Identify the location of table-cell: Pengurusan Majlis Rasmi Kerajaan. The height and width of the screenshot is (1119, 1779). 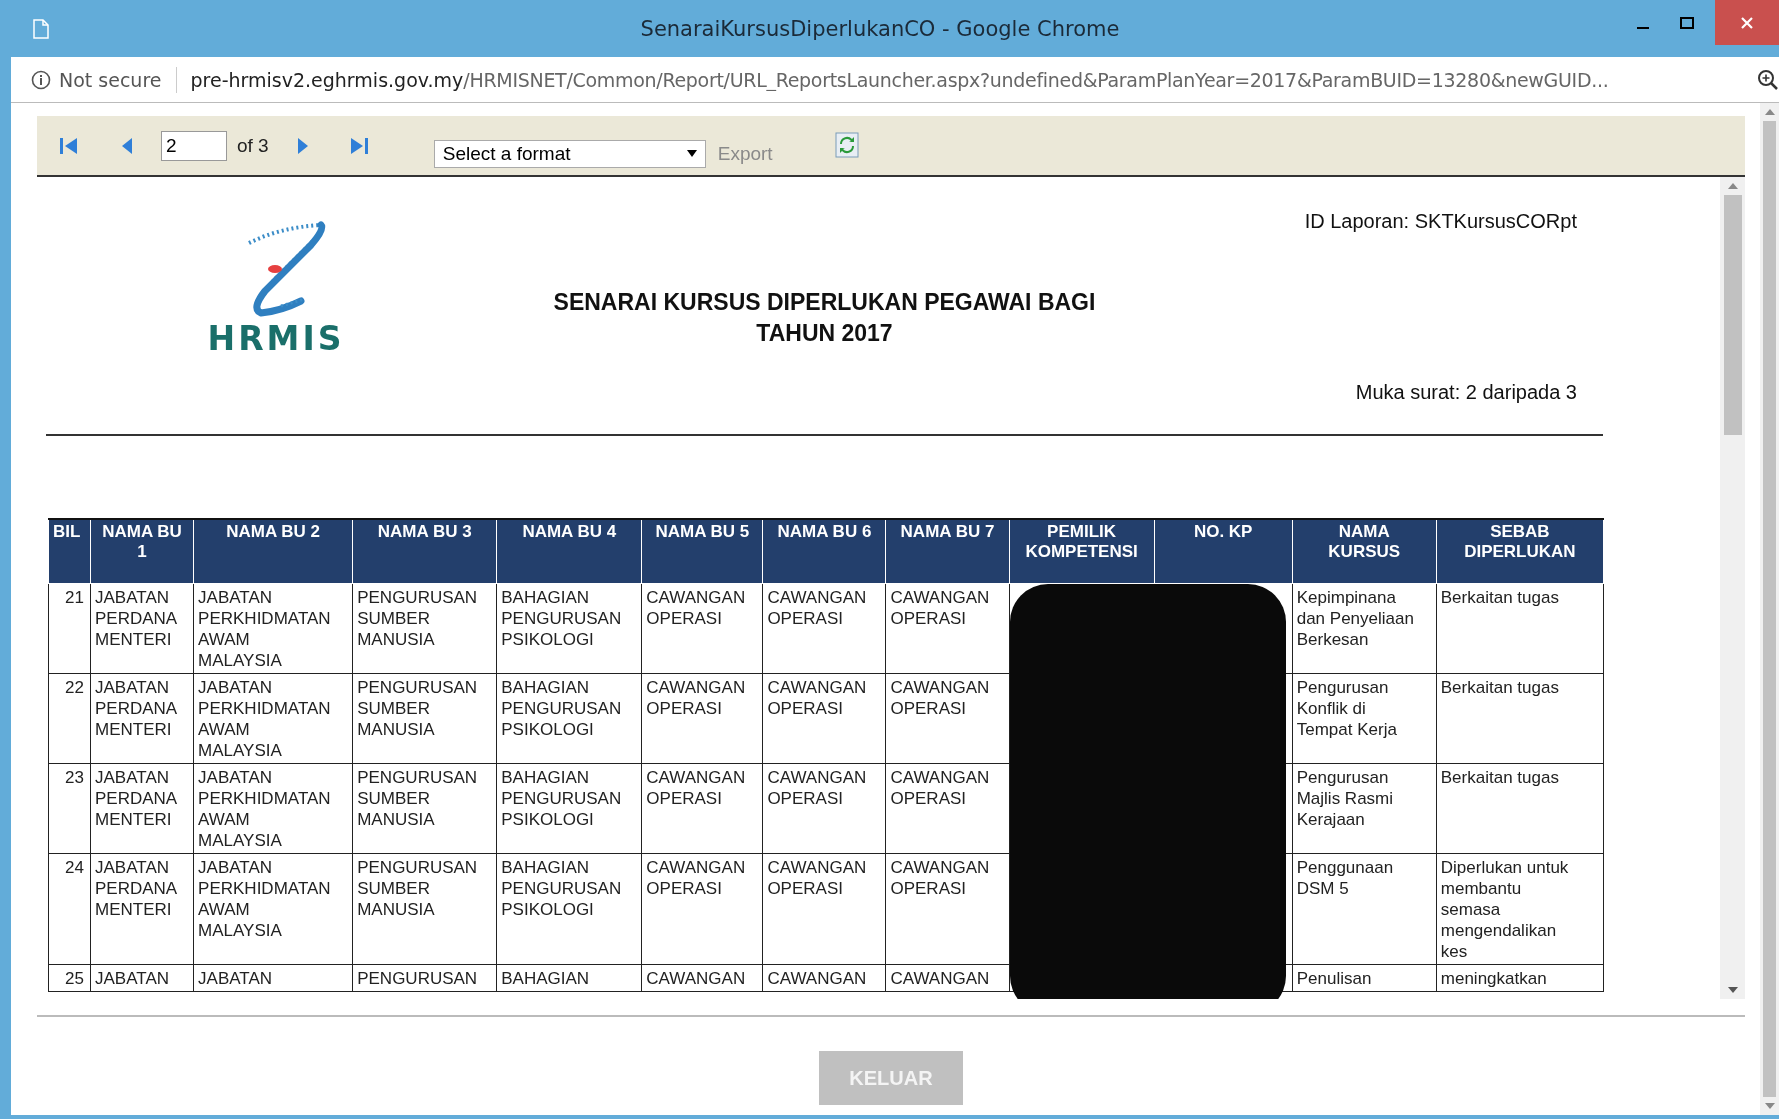
(1364, 808).